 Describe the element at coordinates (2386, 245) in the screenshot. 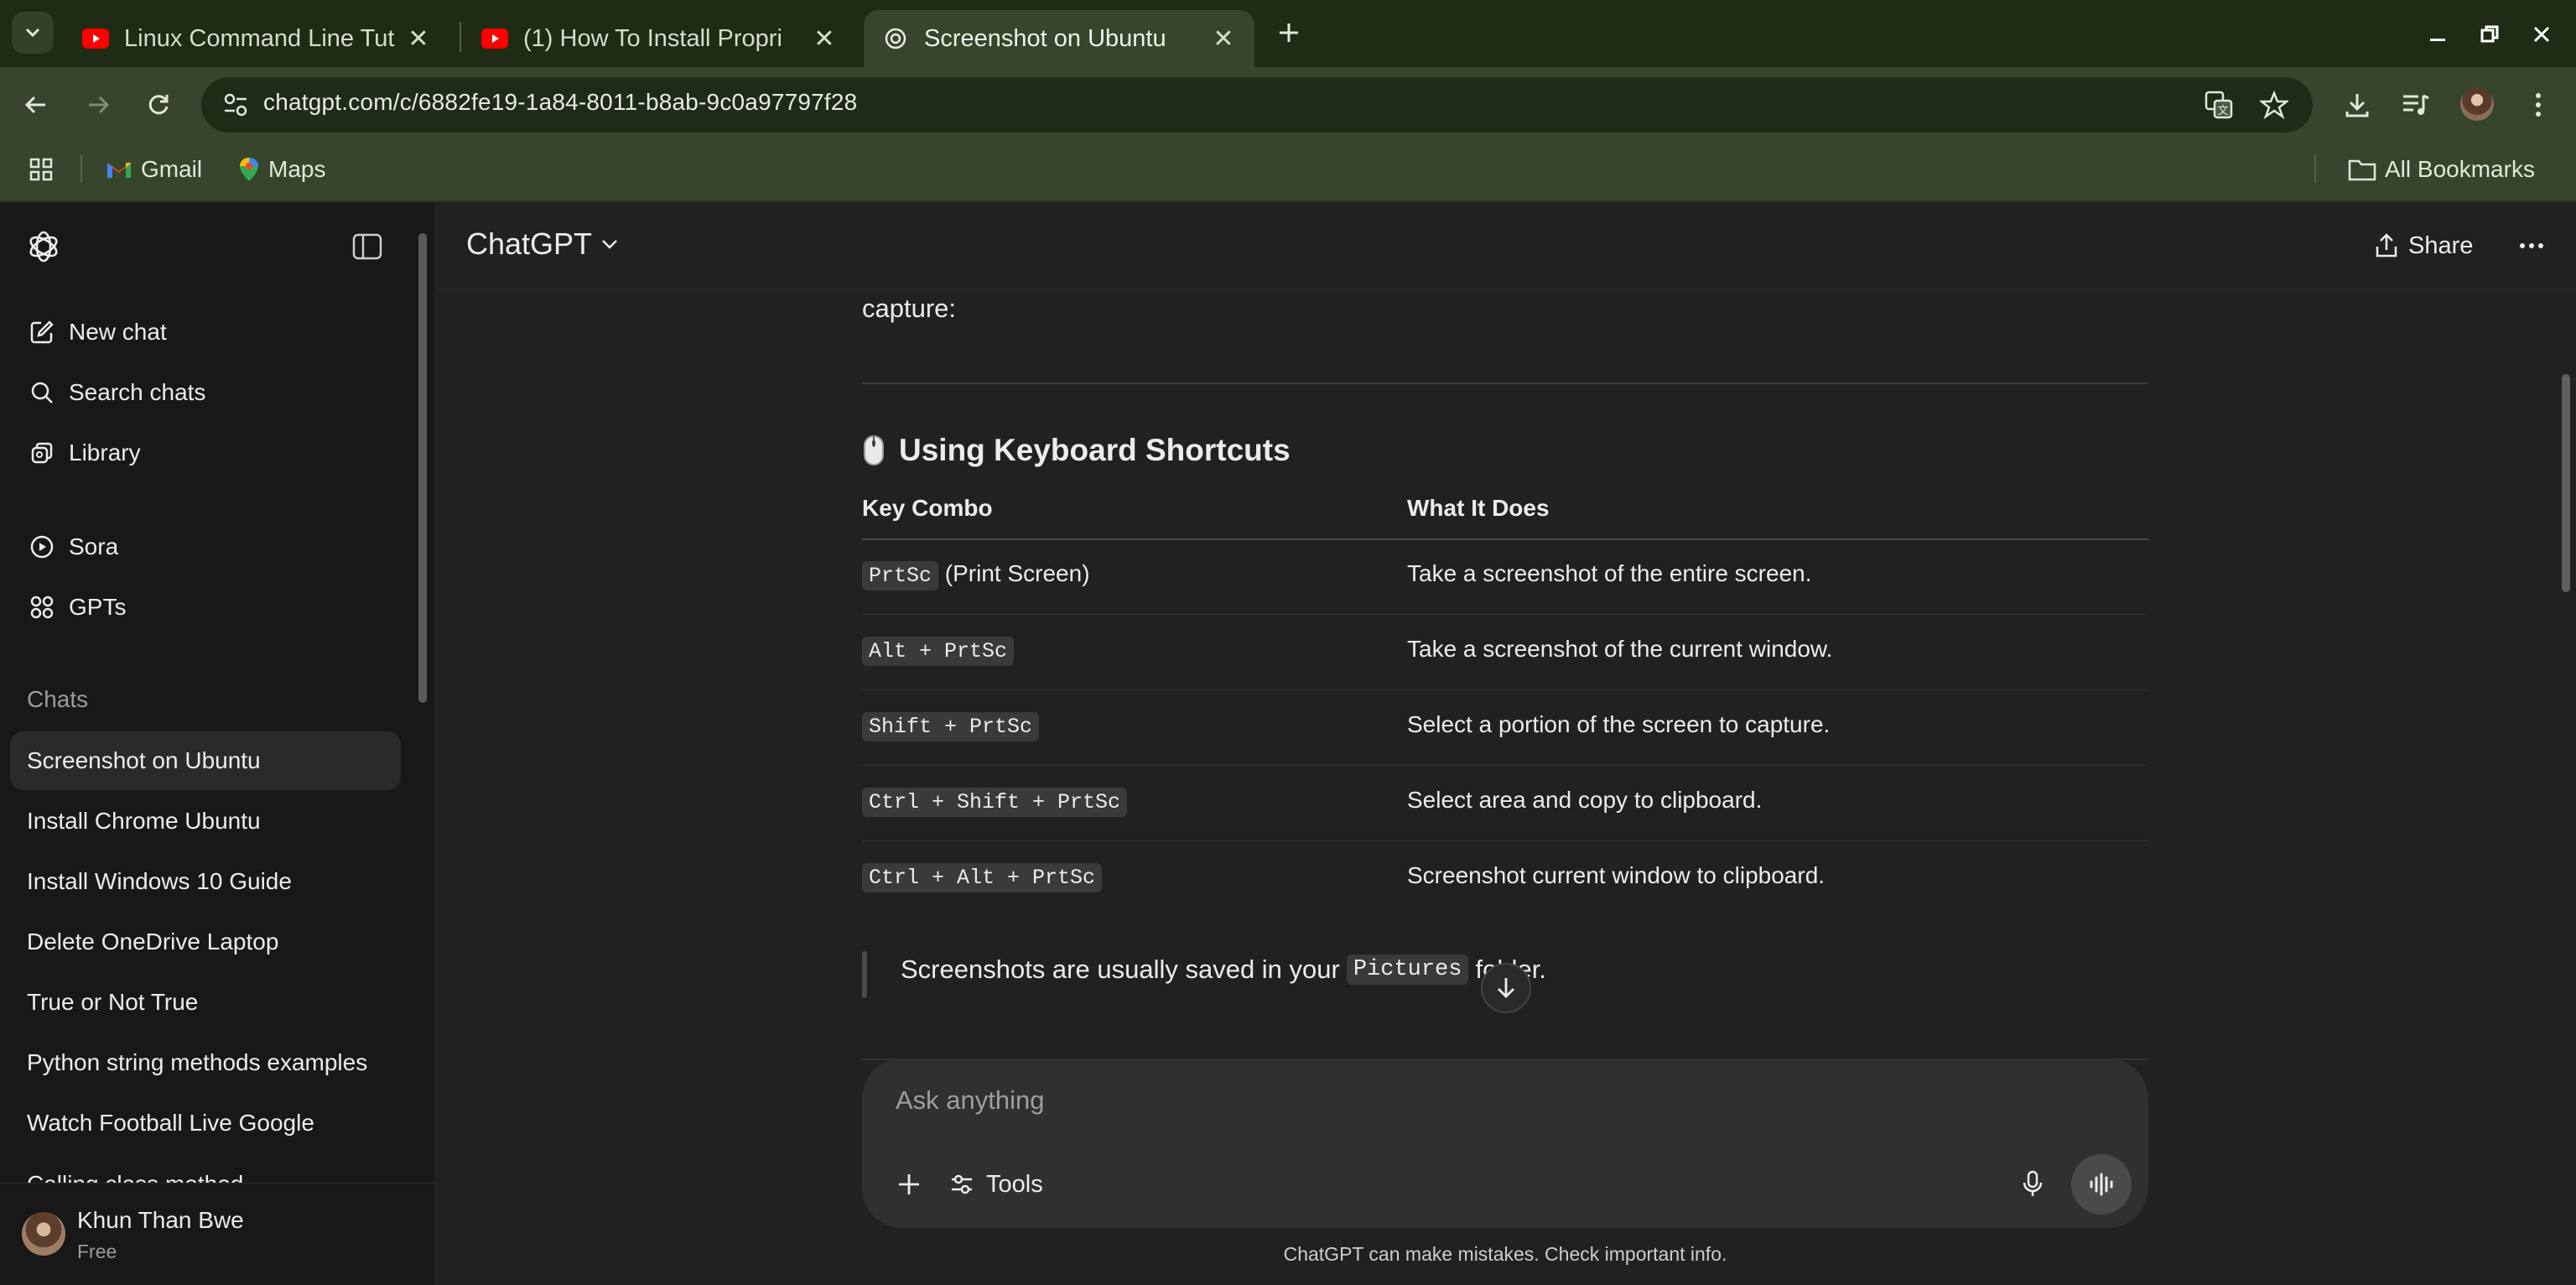

I see `share-icon` at that location.